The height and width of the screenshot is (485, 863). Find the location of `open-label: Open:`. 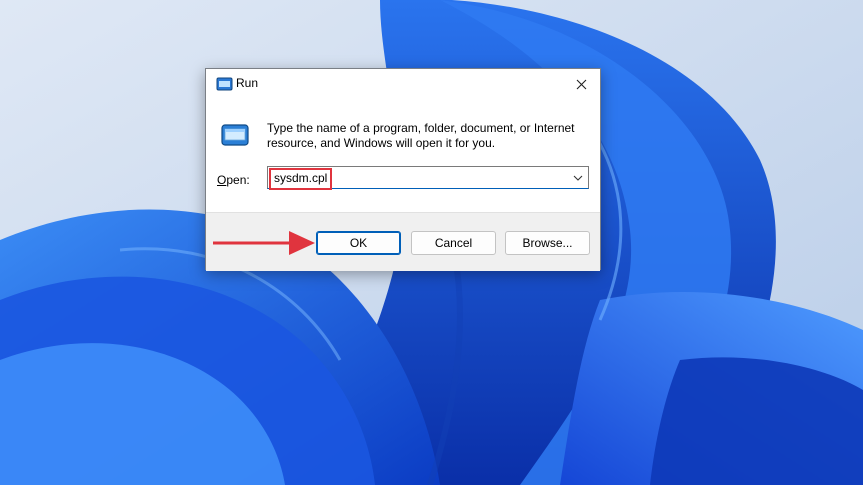

open-label: Open: is located at coordinates (233, 180).